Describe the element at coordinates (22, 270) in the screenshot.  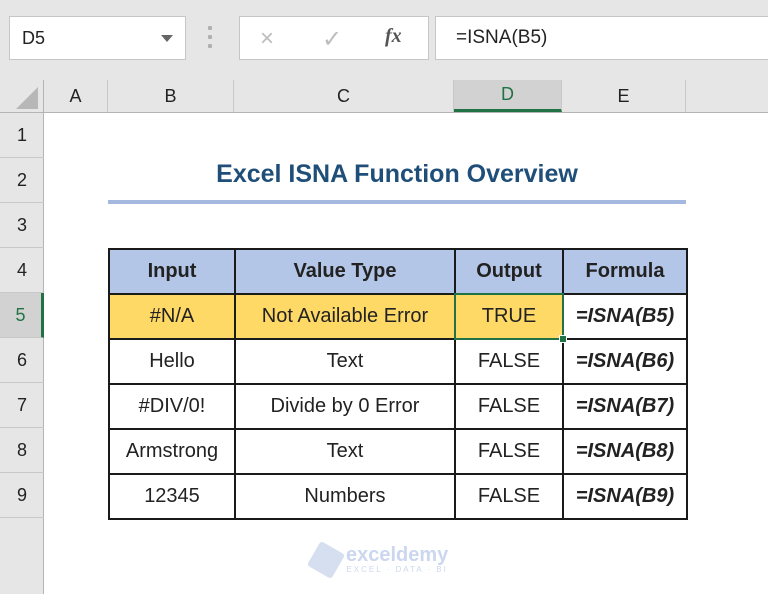
I see `row-header-4: 4` at that location.